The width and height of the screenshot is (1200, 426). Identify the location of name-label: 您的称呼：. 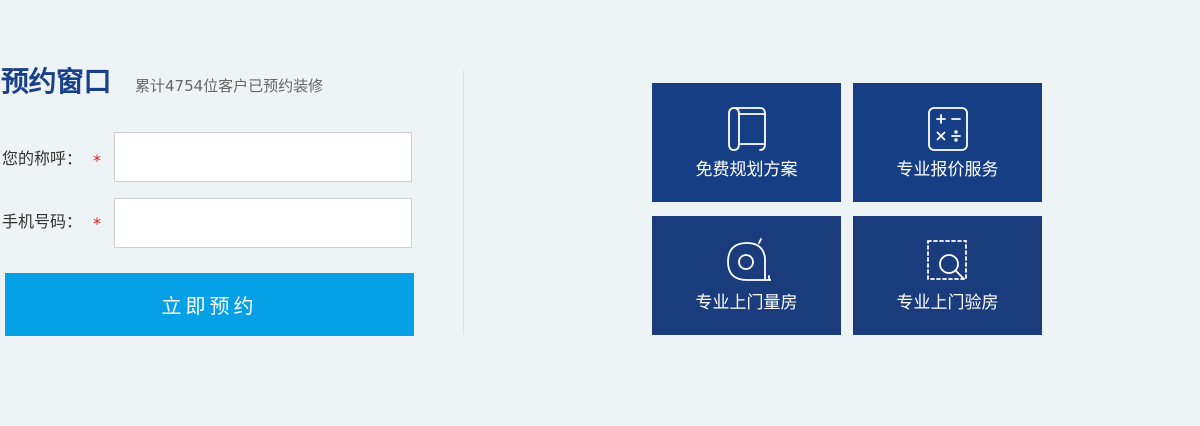
(42, 158).